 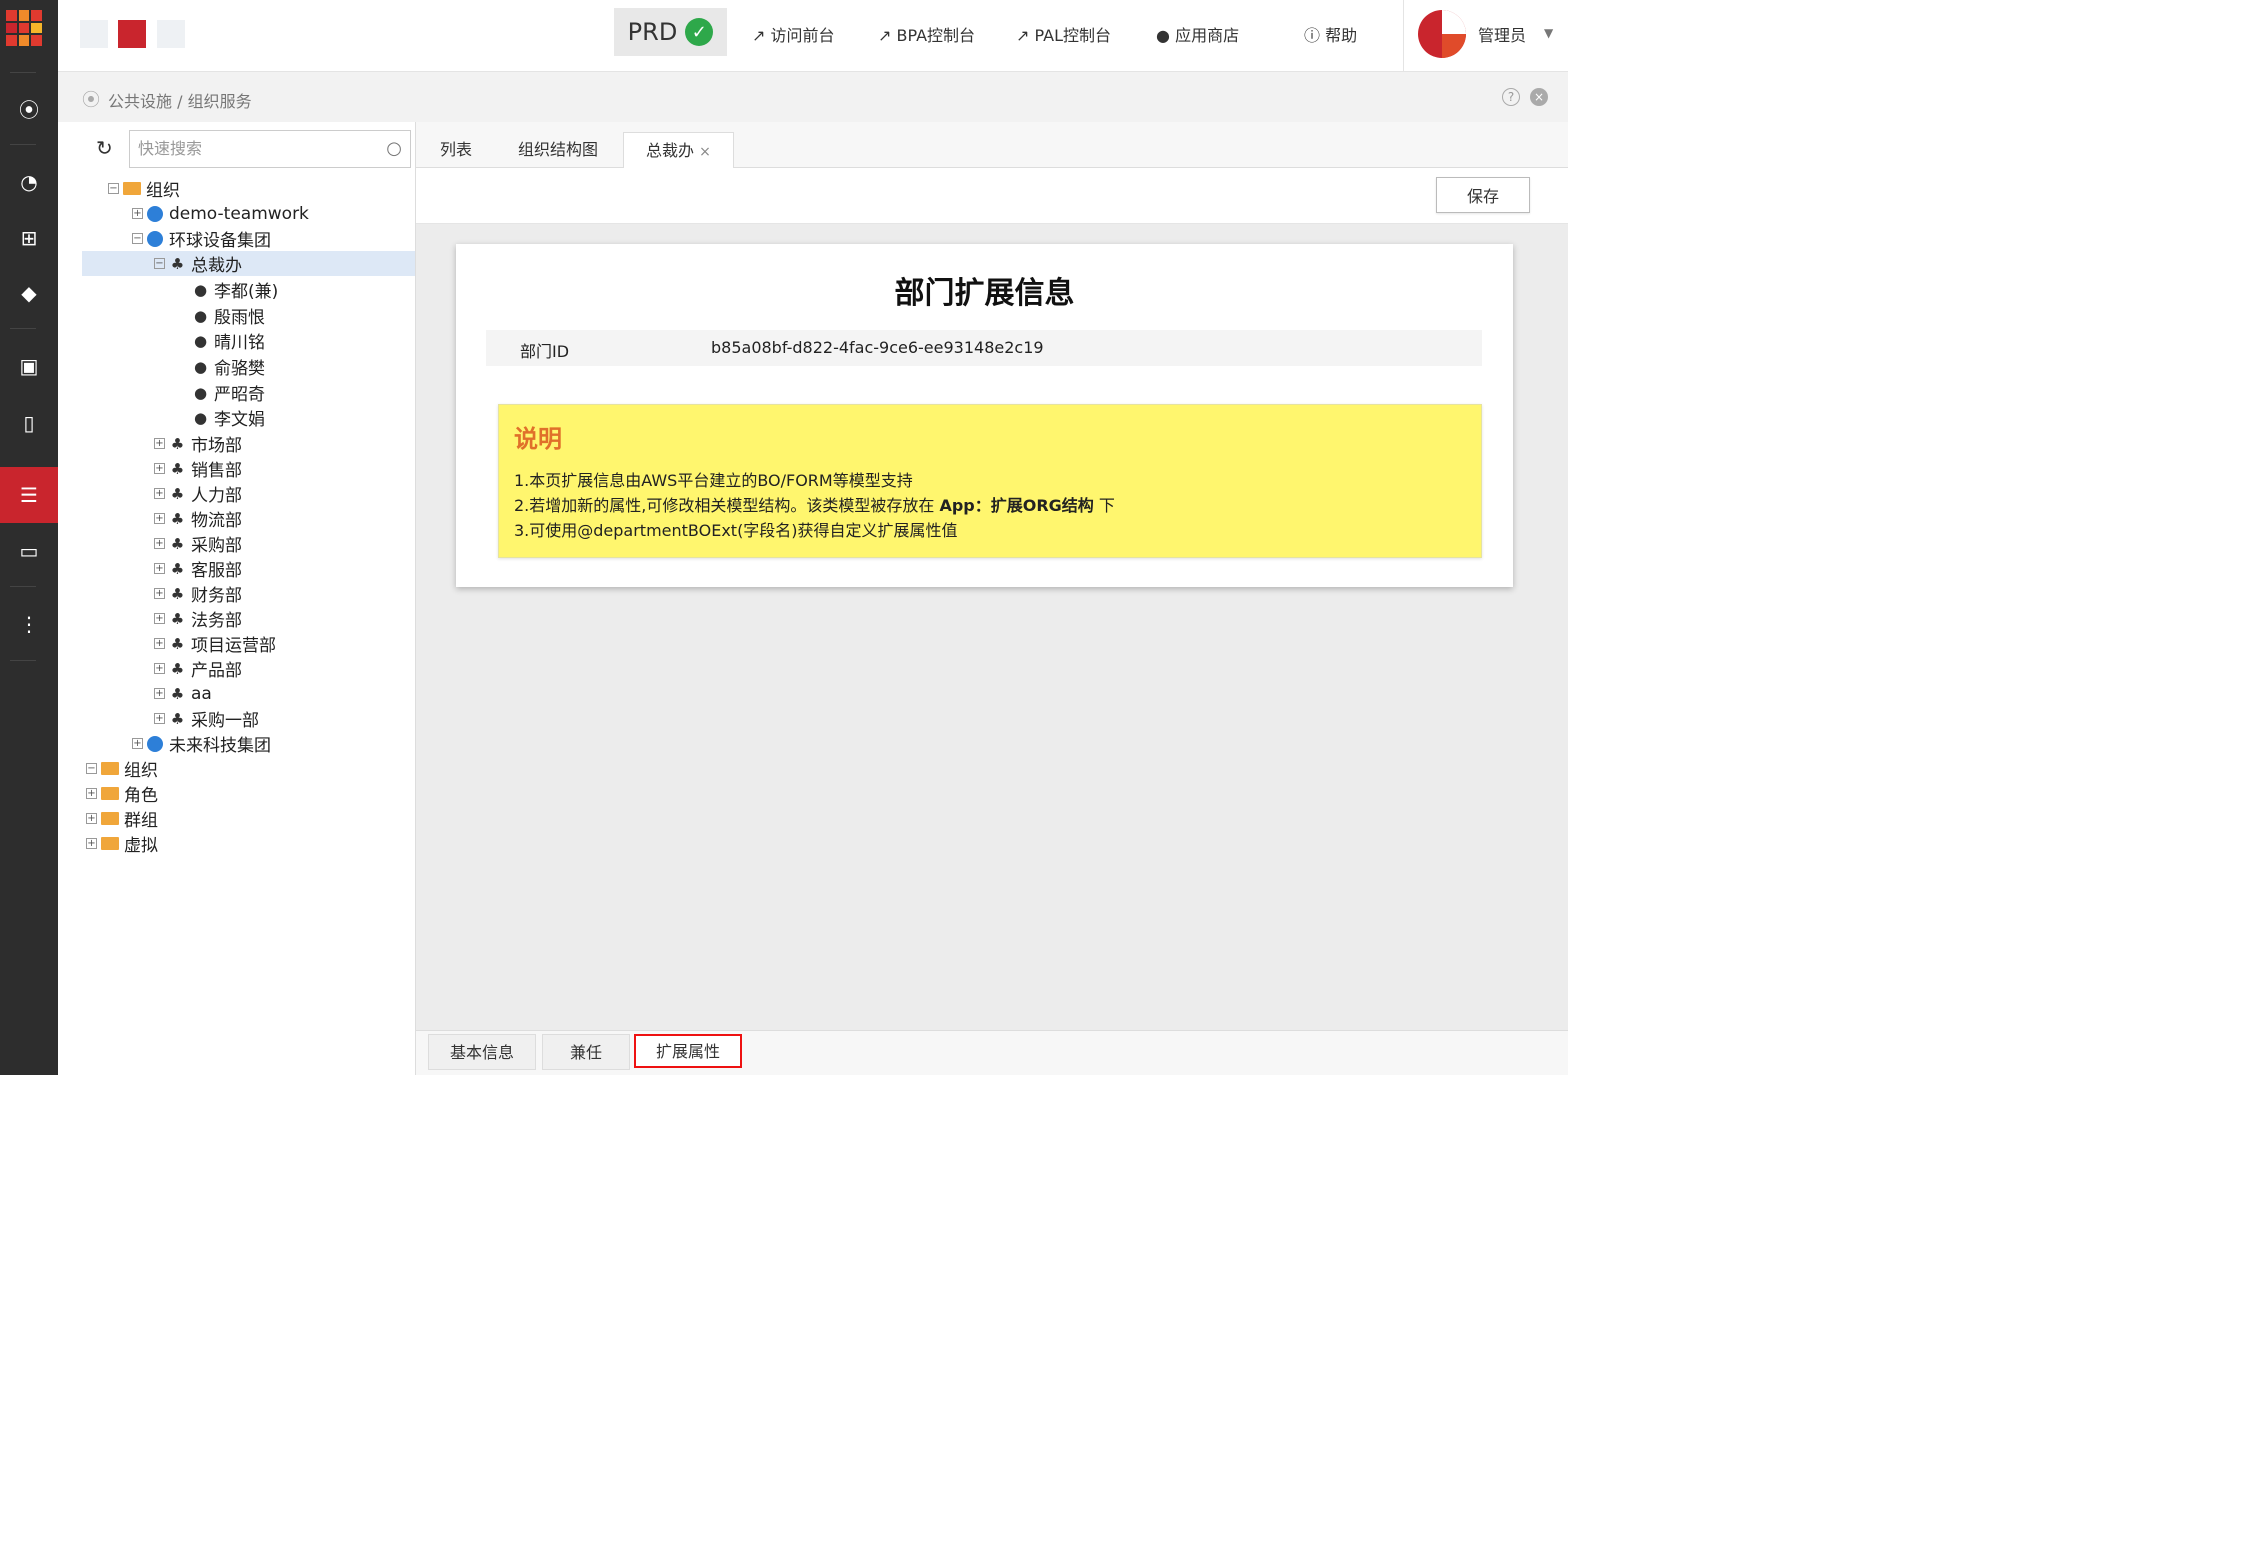 What do you see at coordinates (29, 108) in the screenshot?
I see `location-icon: ⦿` at bounding box center [29, 108].